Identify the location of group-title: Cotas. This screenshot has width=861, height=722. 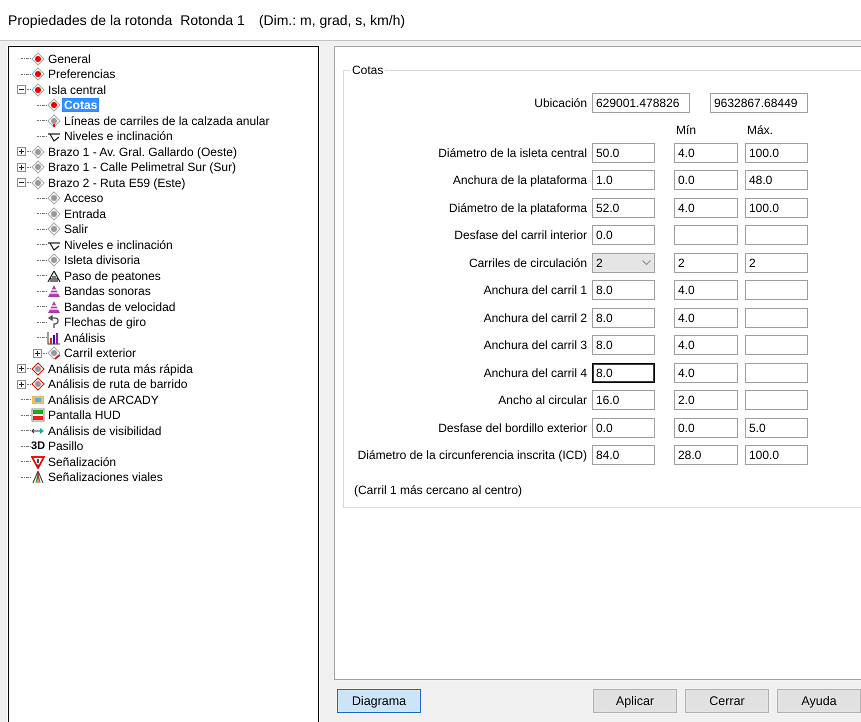
(367, 70).